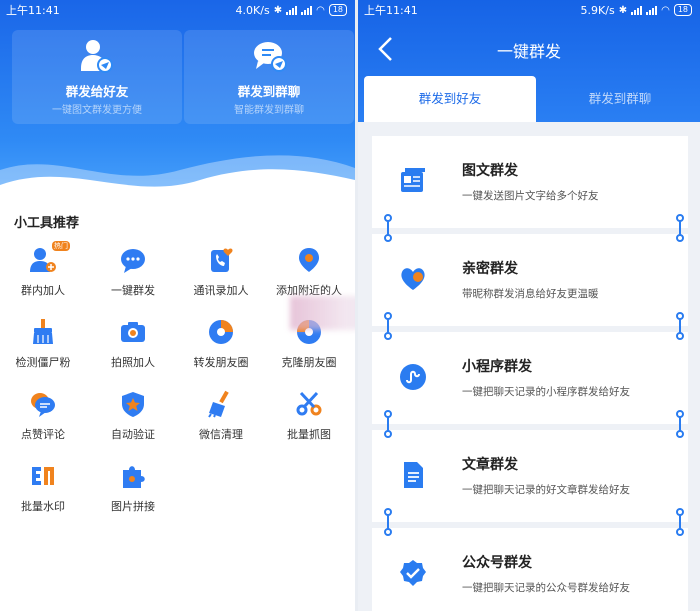 The image size is (700, 611). I want to click on tool-forward-moments: 转发朋友圈, so click(221, 348).